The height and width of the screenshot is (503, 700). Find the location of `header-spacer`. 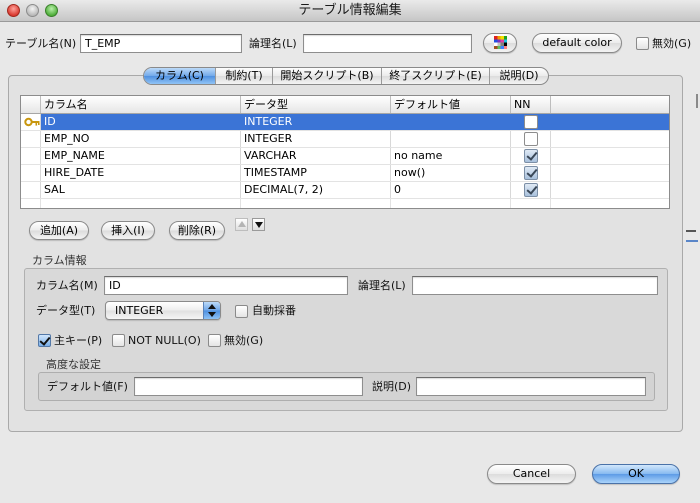

header-spacer is located at coordinates (610, 104).